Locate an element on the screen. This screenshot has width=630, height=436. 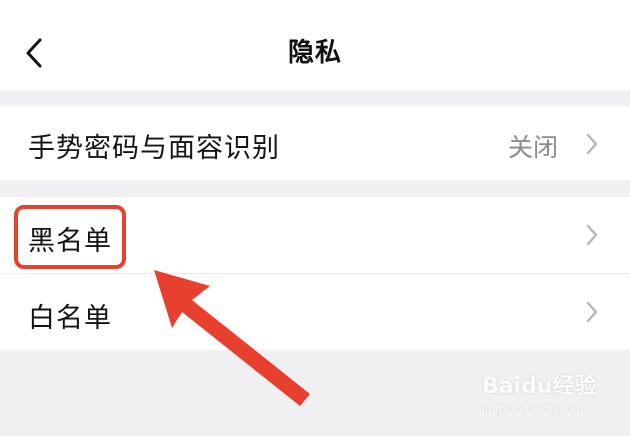
settings-item-value: 关闭 is located at coordinates (532, 147).